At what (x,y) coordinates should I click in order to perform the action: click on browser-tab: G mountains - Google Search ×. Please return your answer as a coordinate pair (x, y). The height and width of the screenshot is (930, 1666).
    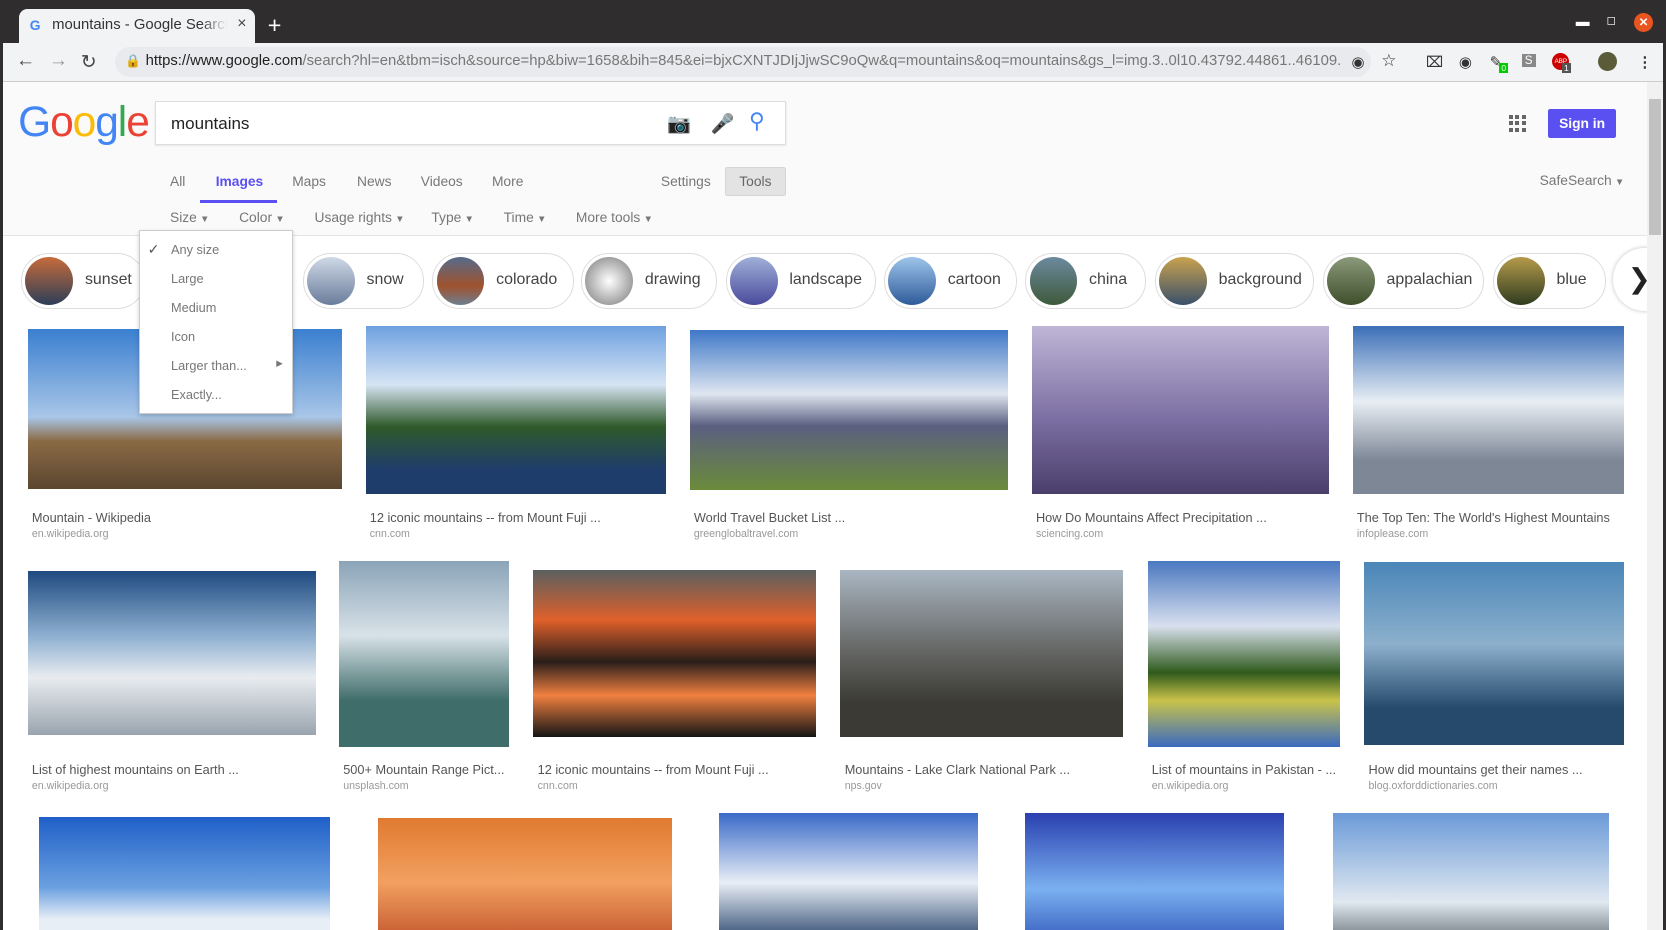
    Looking at the image, I should click on (137, 25).